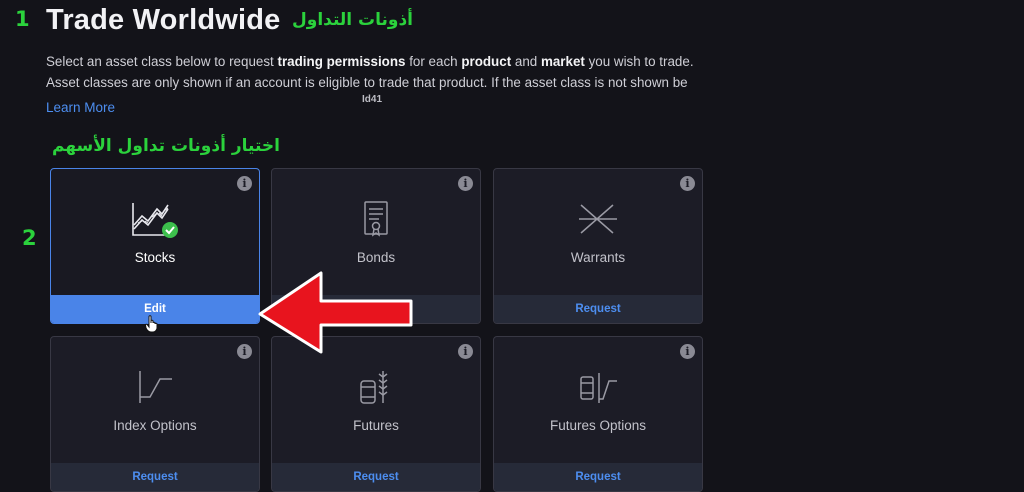 This screenshot has width=1024, height=492. Describe the element at coordinates (155, 246) in the screenshot. I see `asset-card-stocks: i Stocks Edit` at that location.